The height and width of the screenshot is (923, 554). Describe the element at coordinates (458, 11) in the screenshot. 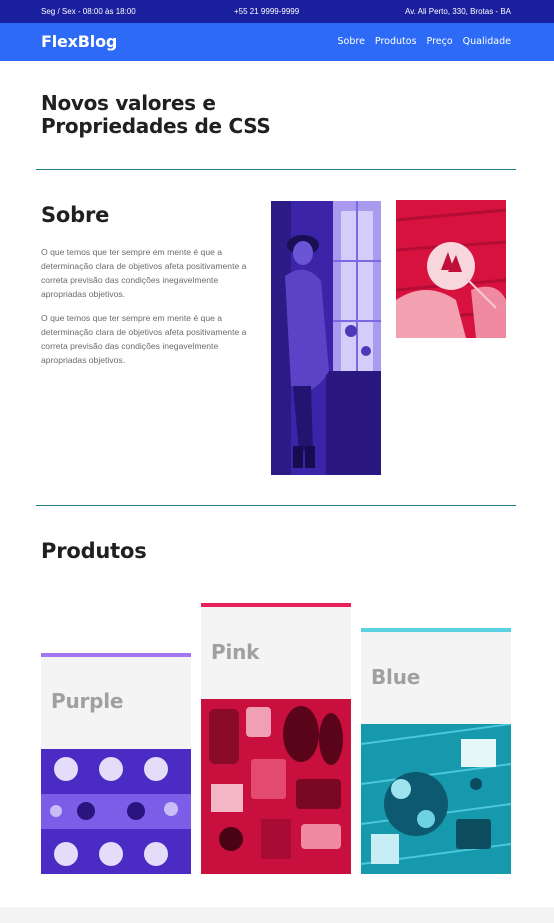

I see `address: Av. Ali Perto, 330, Brotas - BA` at that location.